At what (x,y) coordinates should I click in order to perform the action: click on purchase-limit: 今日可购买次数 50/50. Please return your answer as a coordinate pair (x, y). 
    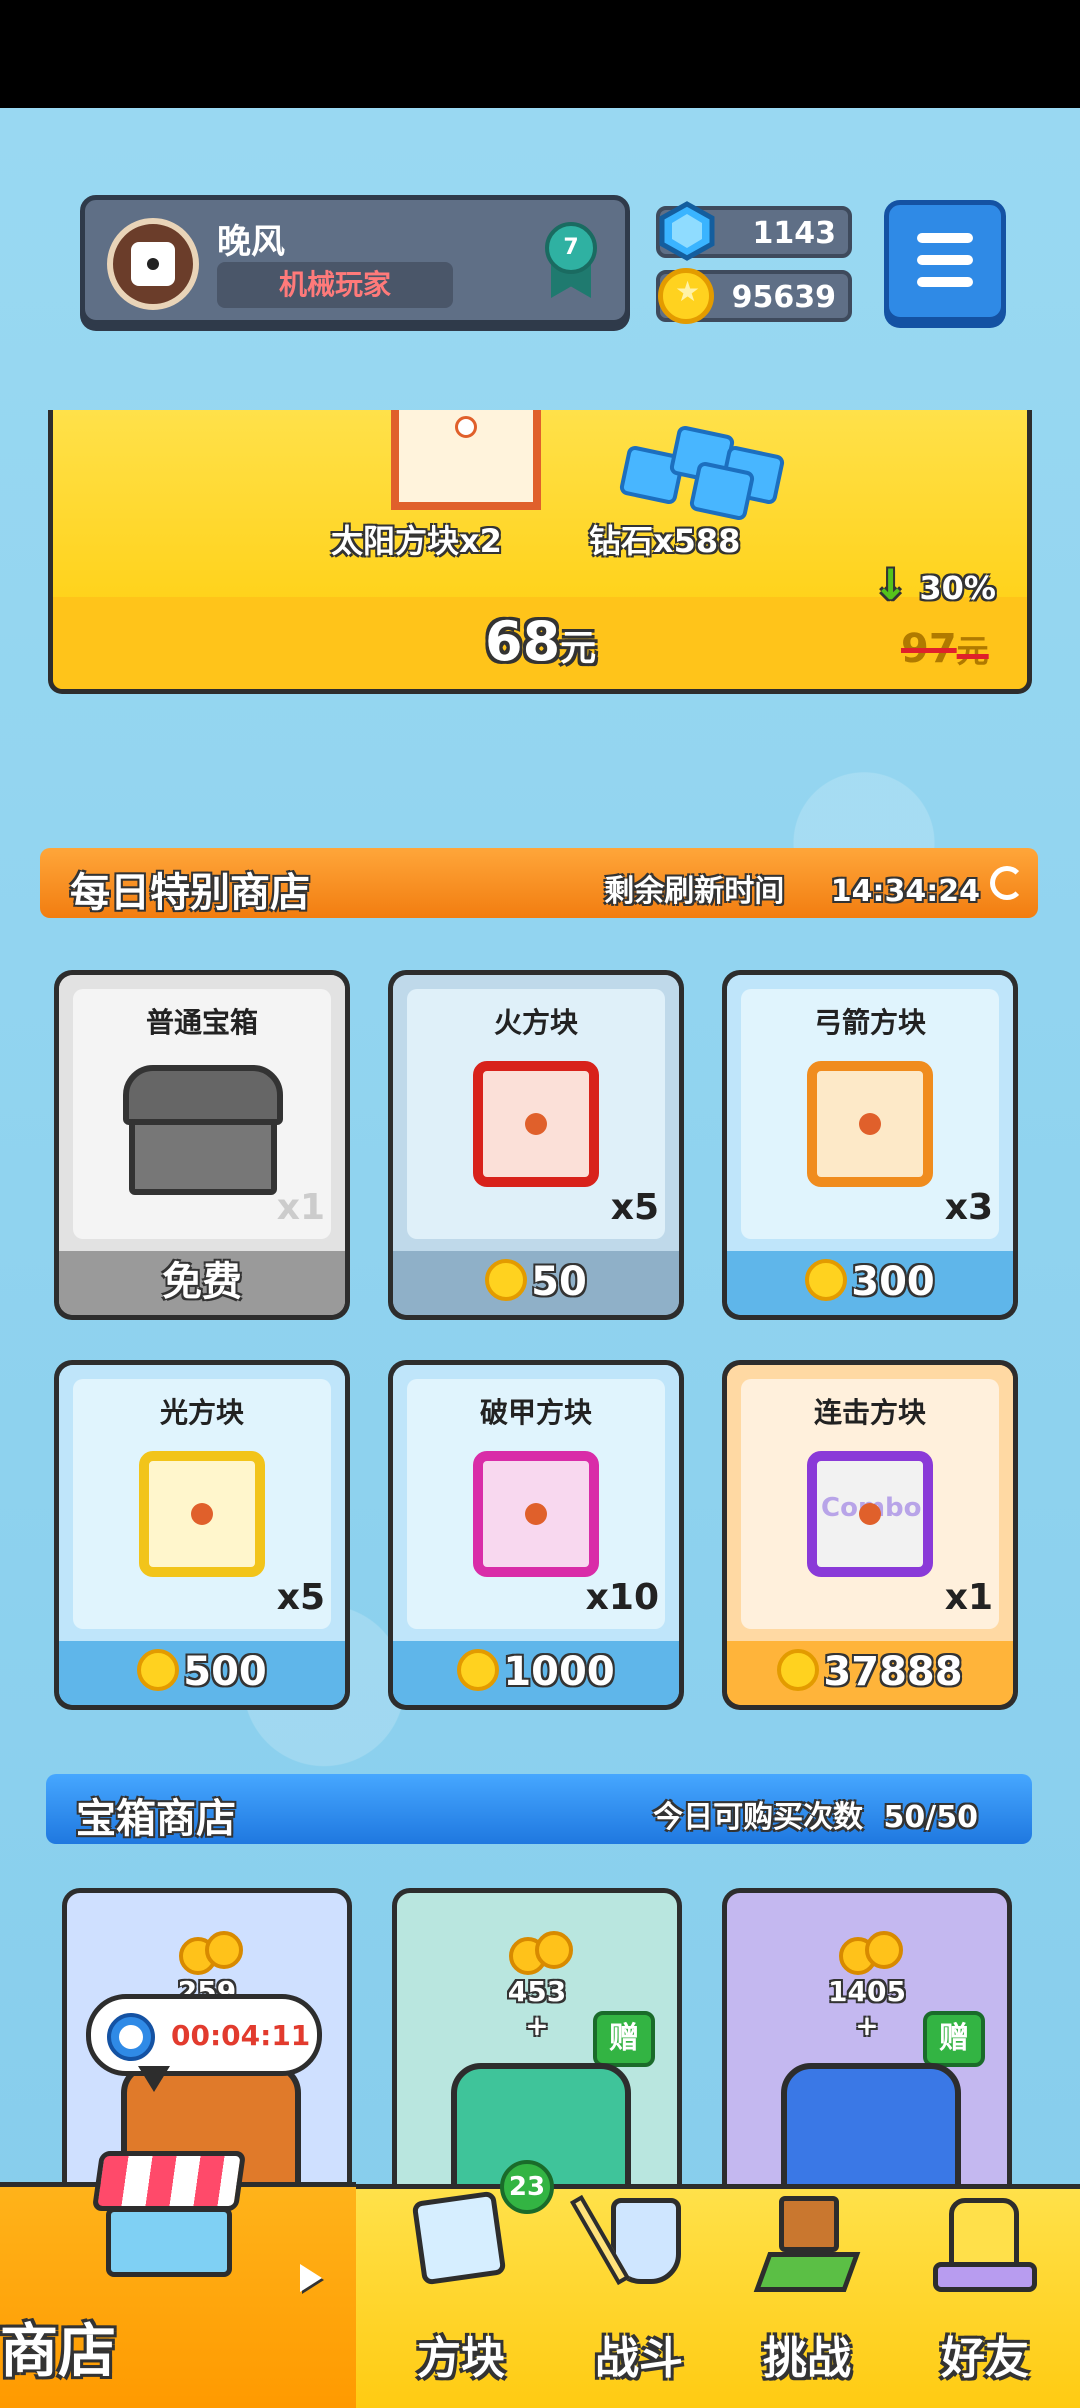
    Looking at the image, I should click on (815, 1814).